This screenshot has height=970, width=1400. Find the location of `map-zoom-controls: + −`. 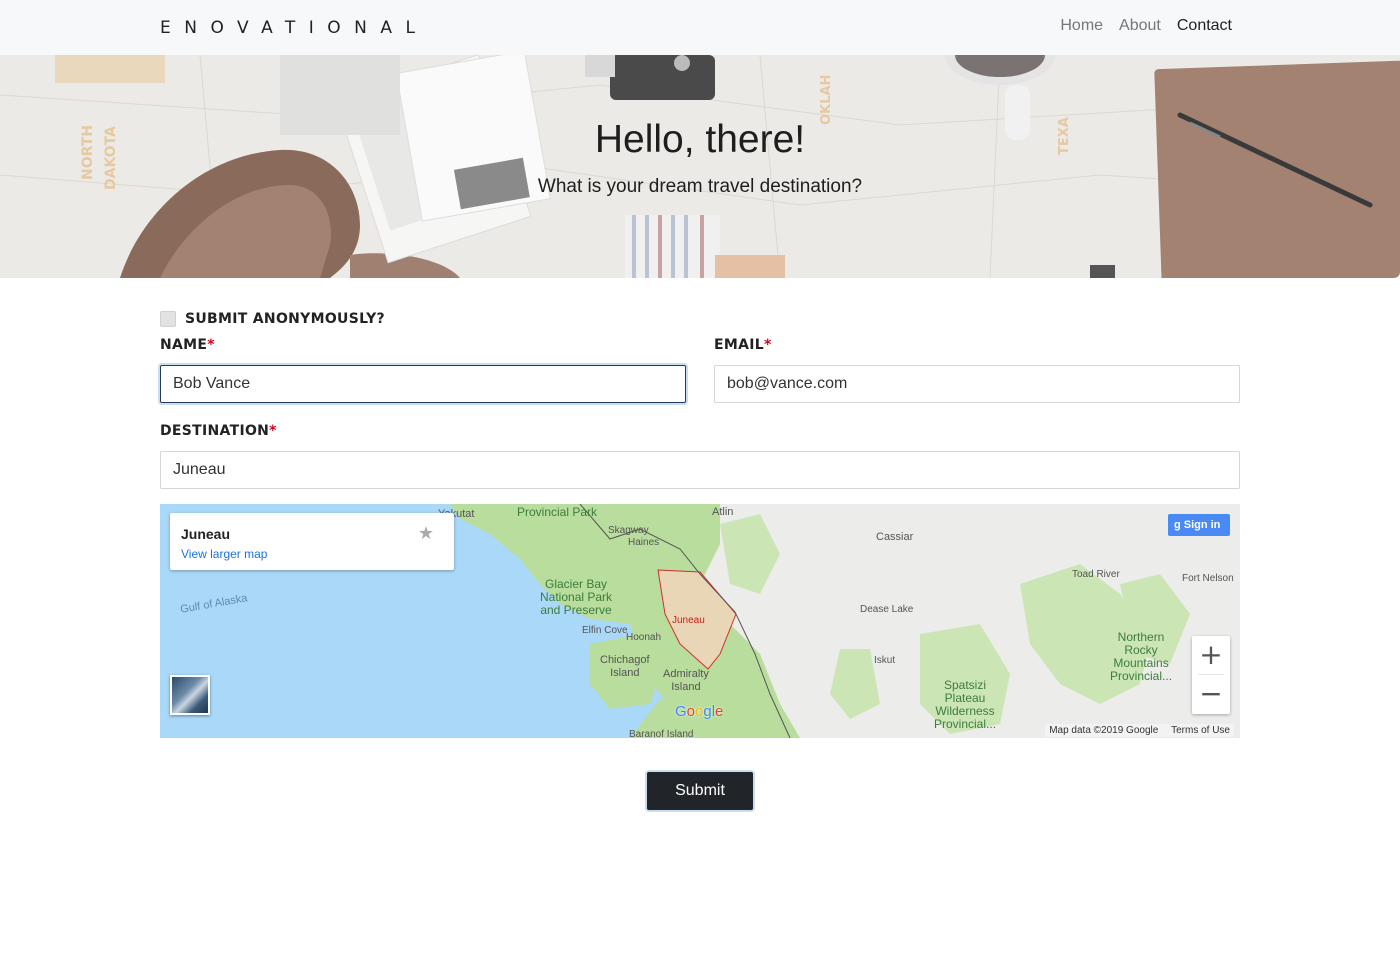

map-zoom-controls: + − is located at coordinates (1211, 675).